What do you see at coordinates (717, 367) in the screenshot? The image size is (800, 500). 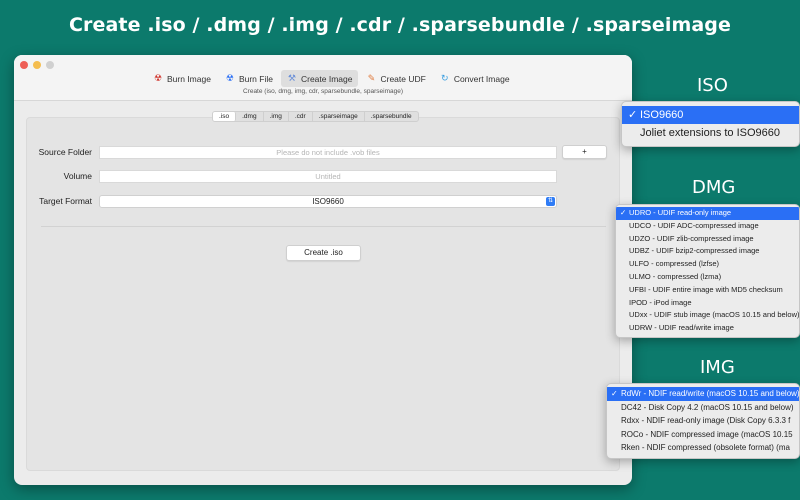 I see `img-section-label: IMG` at bounding box center [717, 367].